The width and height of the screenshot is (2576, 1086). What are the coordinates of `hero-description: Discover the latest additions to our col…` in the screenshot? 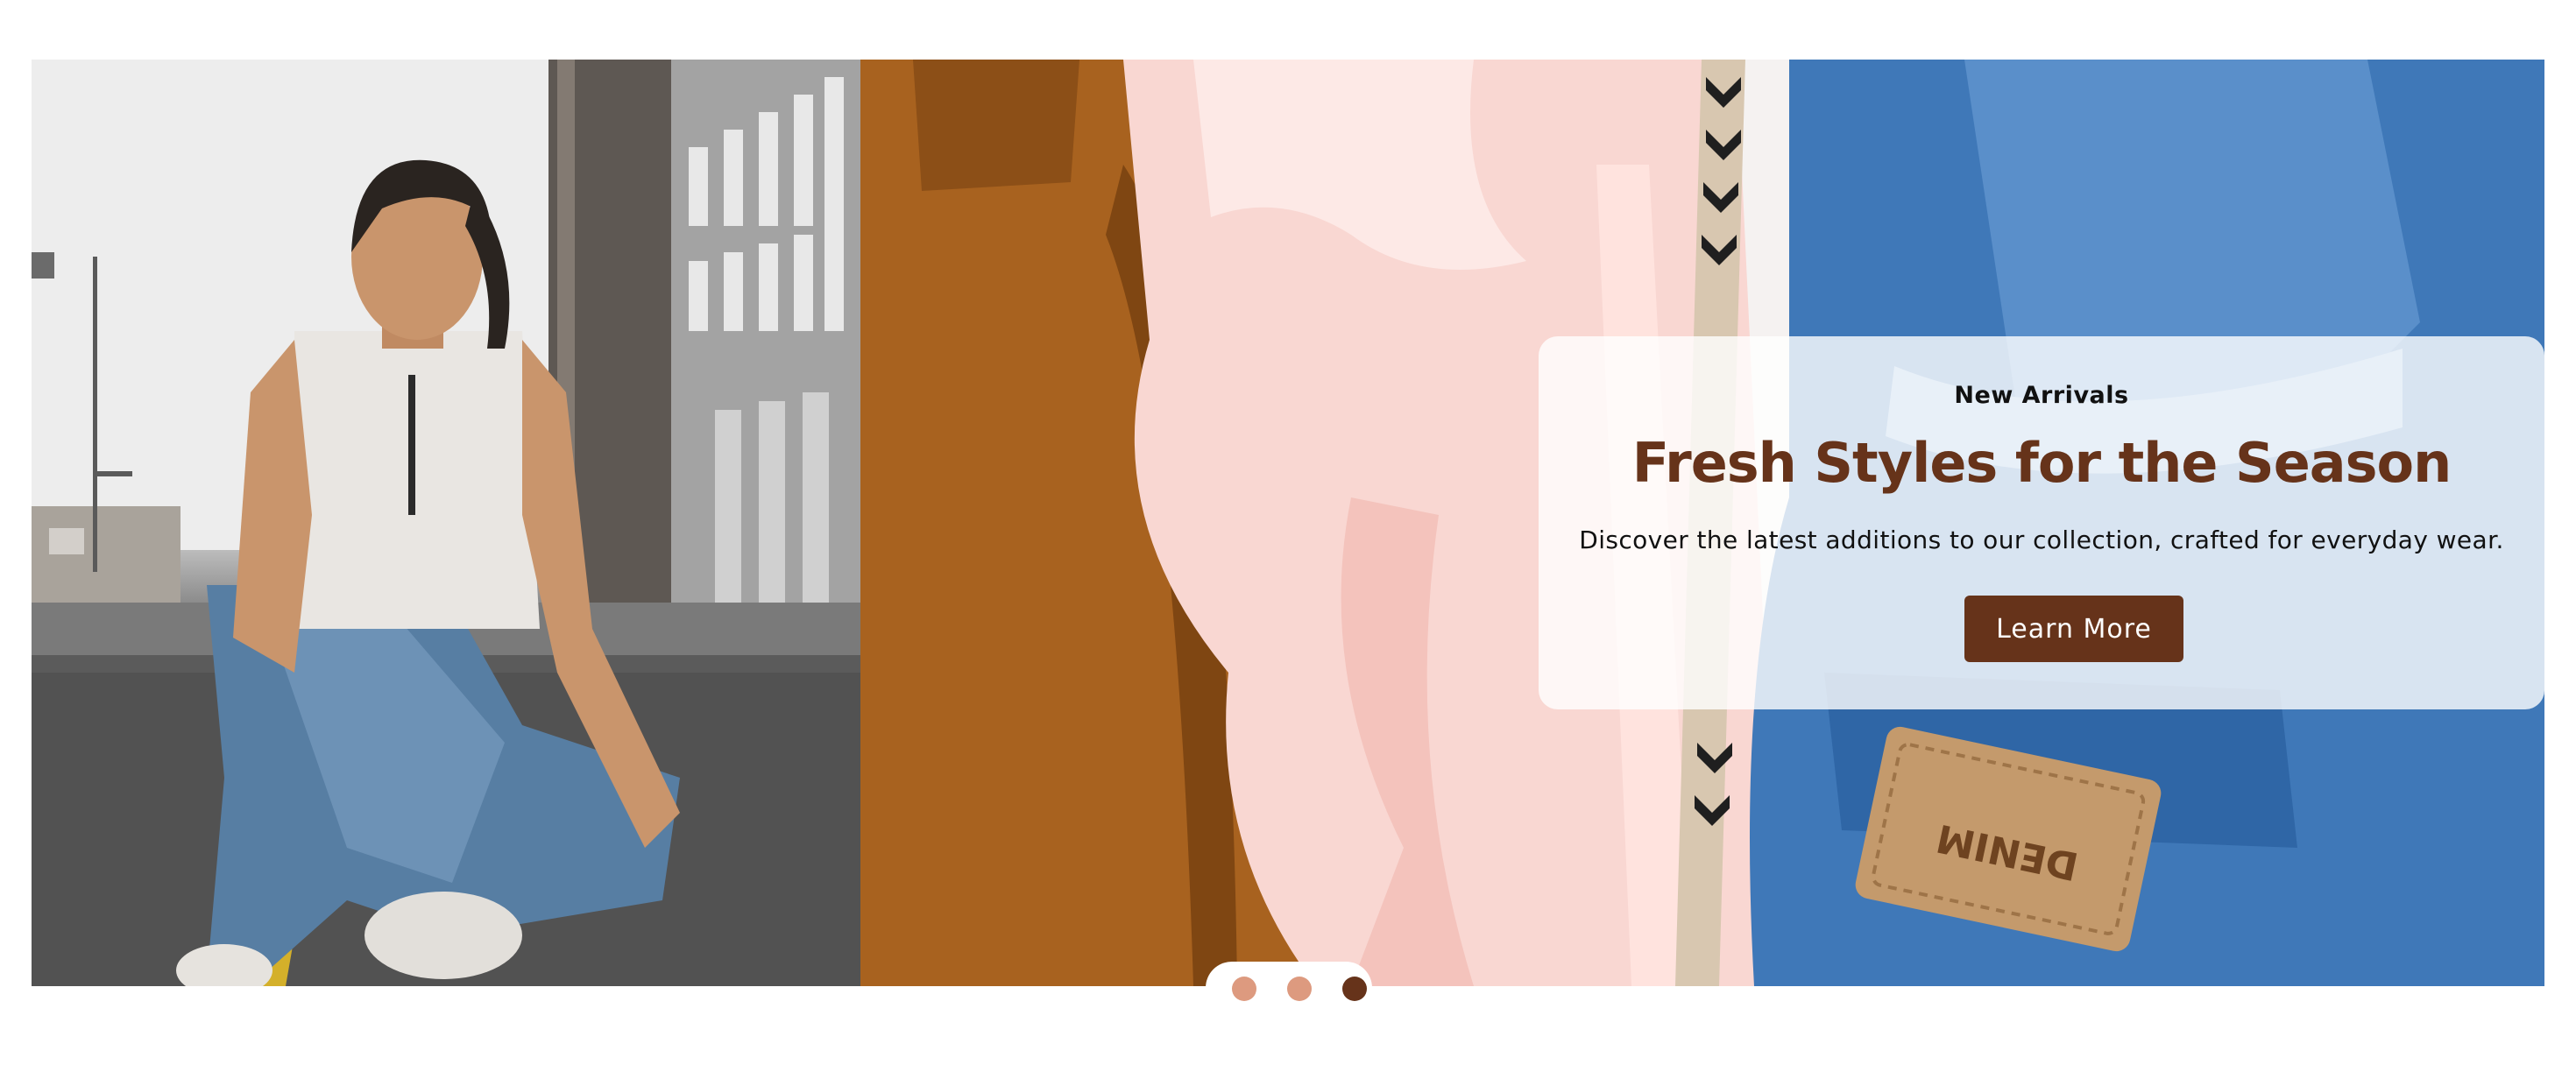 It's located at (2041, 539).